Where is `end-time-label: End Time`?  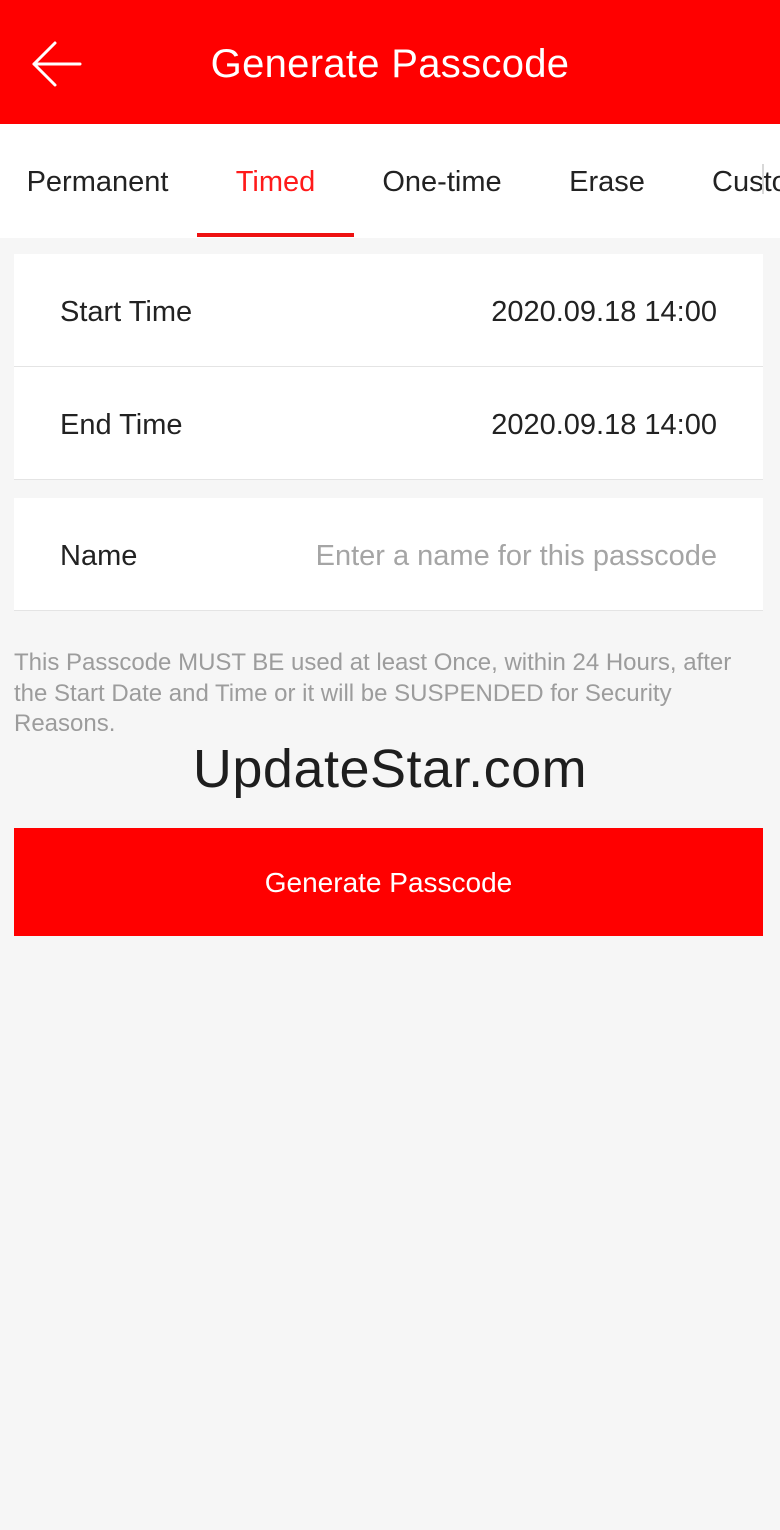
end-time-label: End Time is located at coordinates (121, 425).